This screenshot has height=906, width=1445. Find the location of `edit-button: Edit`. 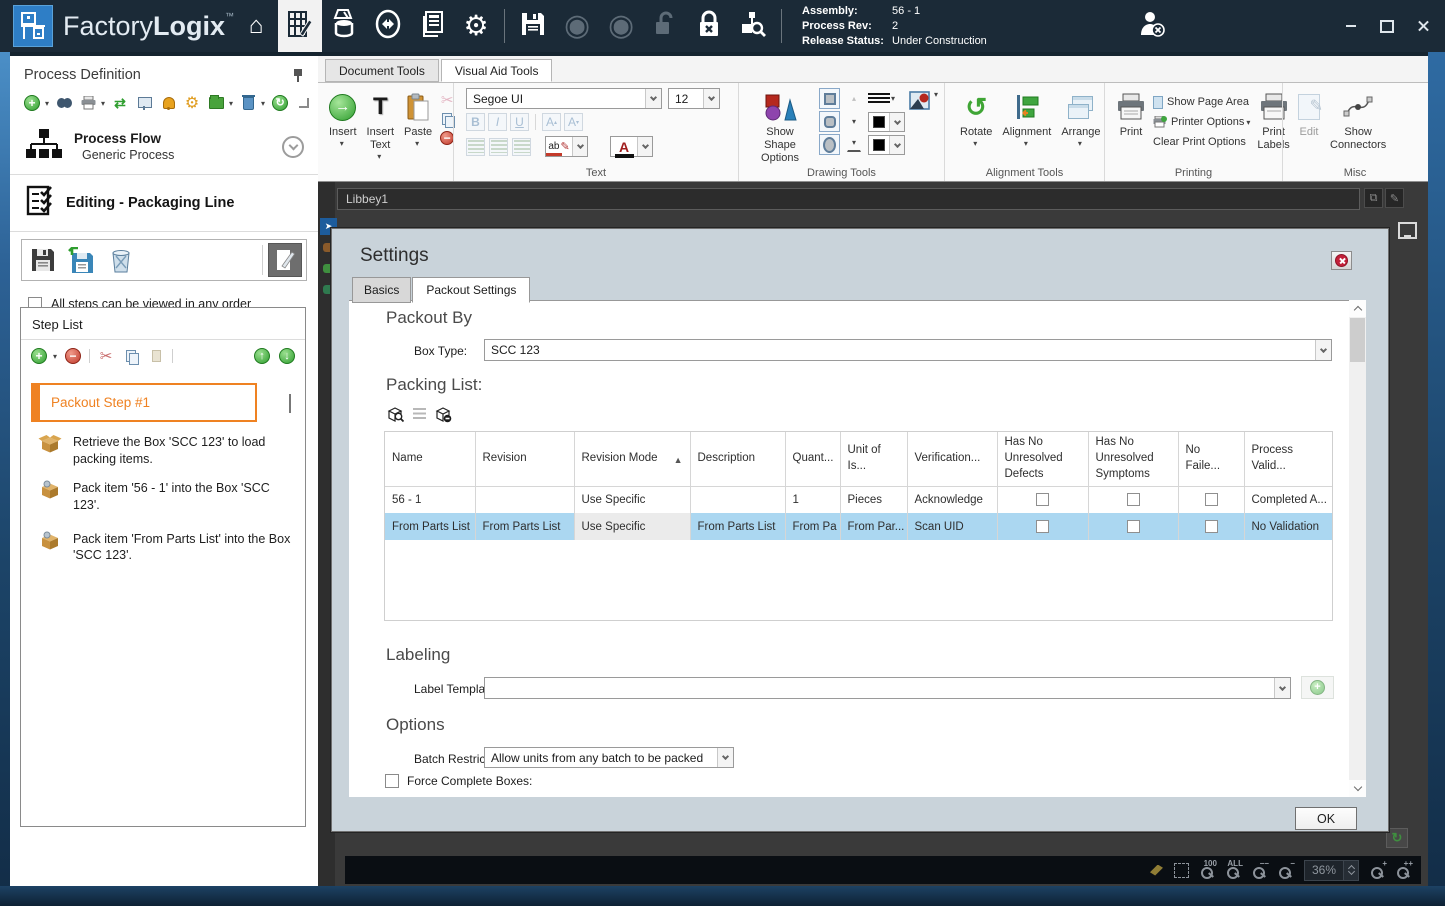

edit-button: Edit is located at coordinates (1309, 114).